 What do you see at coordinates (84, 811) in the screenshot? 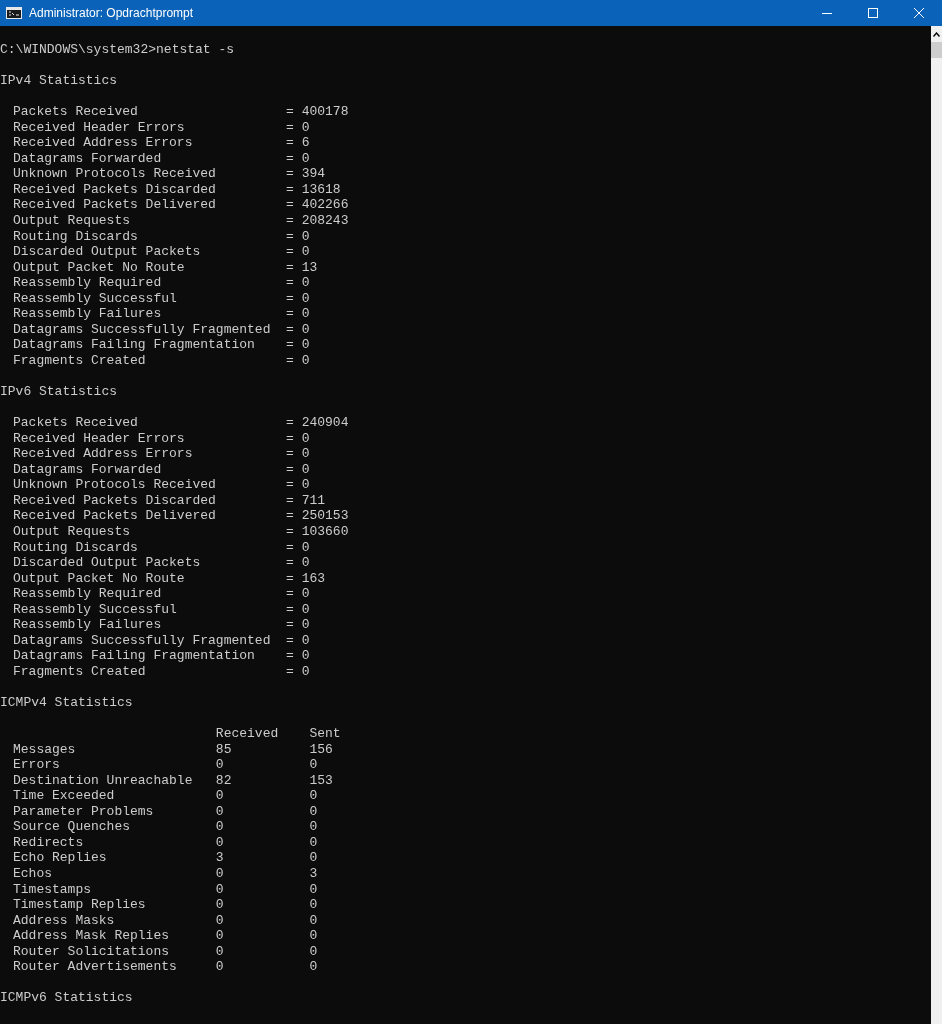
I see `stat-label: Parameter Problems` at bounding box center [84, 811].